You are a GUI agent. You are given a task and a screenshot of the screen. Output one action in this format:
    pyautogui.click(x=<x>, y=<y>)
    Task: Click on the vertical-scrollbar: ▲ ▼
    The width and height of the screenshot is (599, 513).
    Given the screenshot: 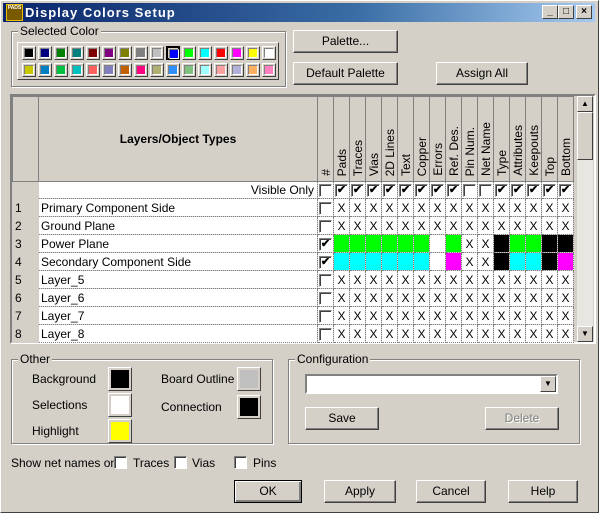 What is the action you would take?
    pyautogui.click(x=585, y=219)
    